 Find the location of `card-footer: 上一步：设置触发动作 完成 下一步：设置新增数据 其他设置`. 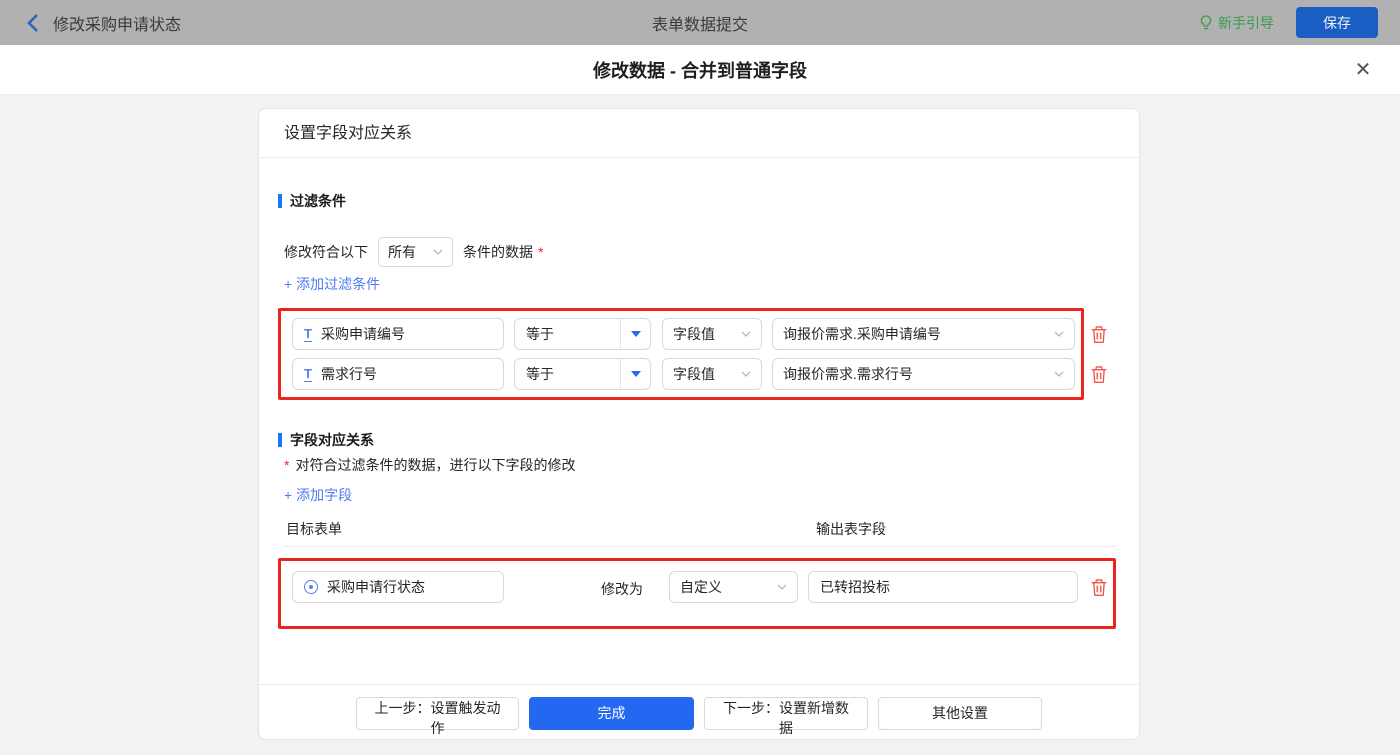

card-footer: 上一步：设置触发动作 完成 下一步：设置新增数据 其他设置 is located at coordinates (699, 712).